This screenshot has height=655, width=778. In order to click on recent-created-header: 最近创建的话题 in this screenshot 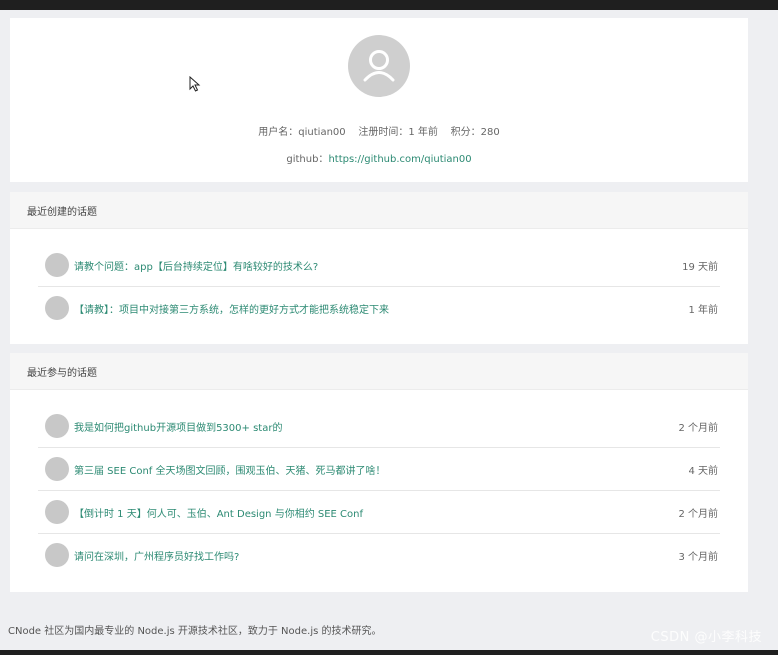, I will do `click(379, 210)`.